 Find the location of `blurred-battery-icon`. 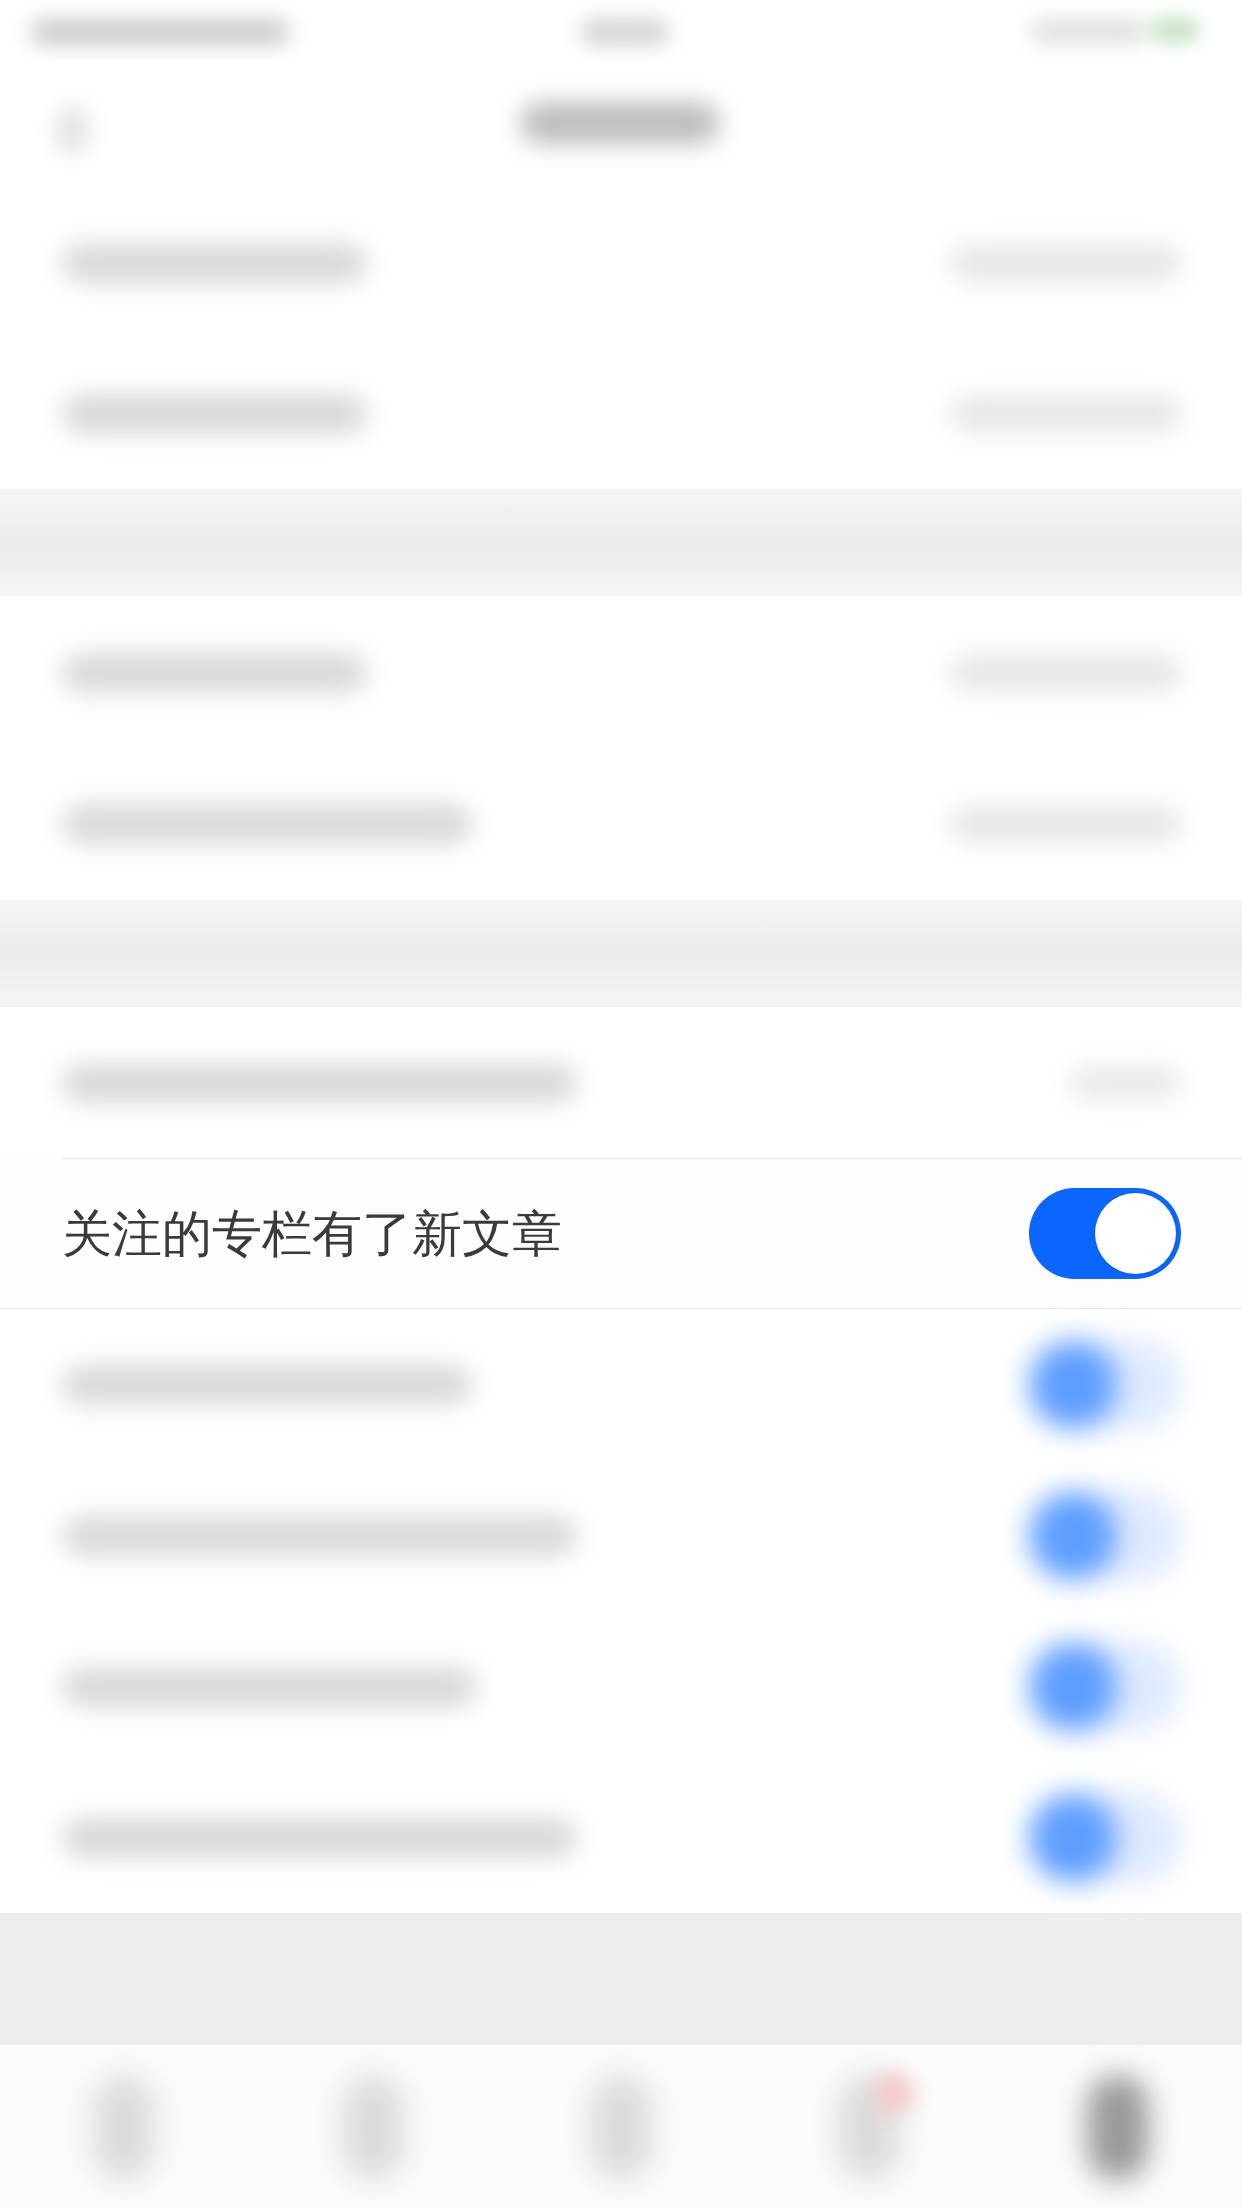

blurred-battery-icon is located at coordinates (1175, 30).